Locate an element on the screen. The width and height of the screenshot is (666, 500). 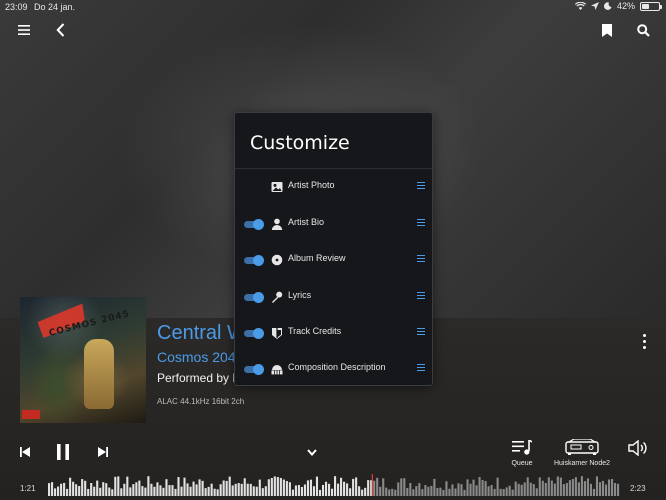
volume-button is located at coordinates (638, 448).